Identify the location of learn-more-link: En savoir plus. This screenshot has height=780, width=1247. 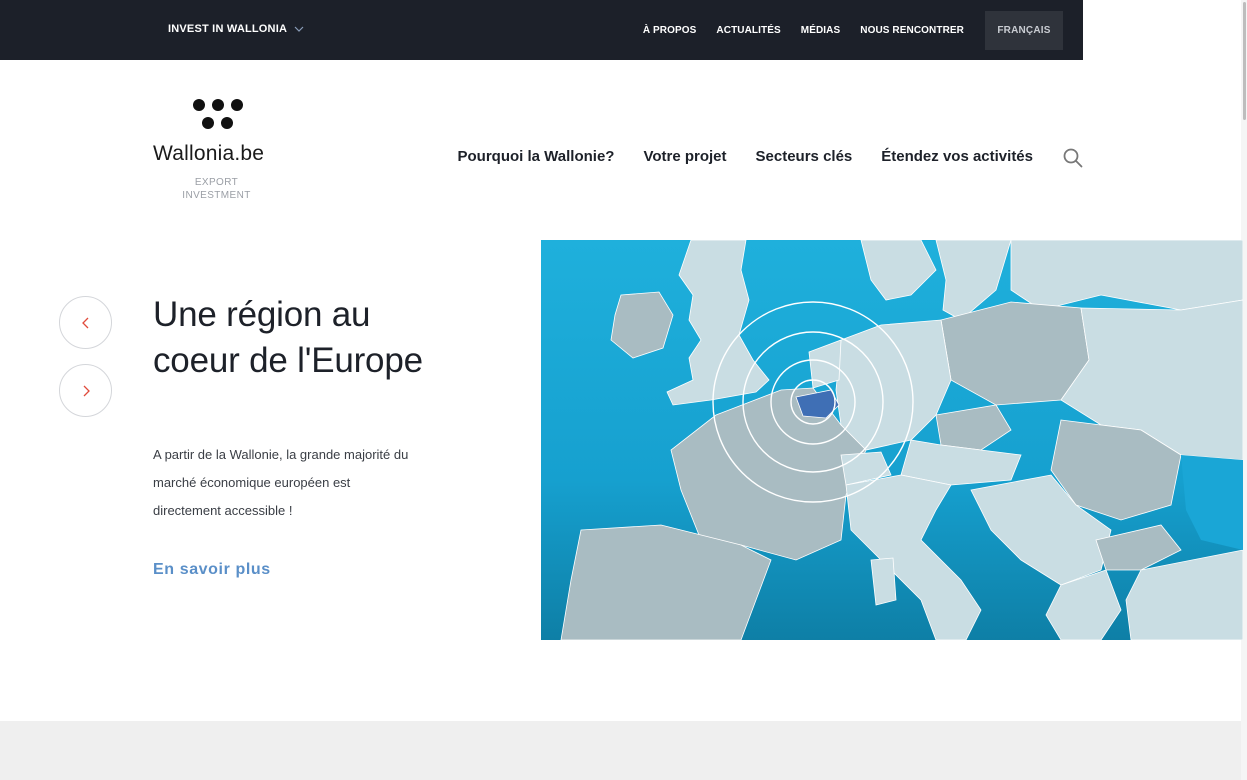
(212, 570).